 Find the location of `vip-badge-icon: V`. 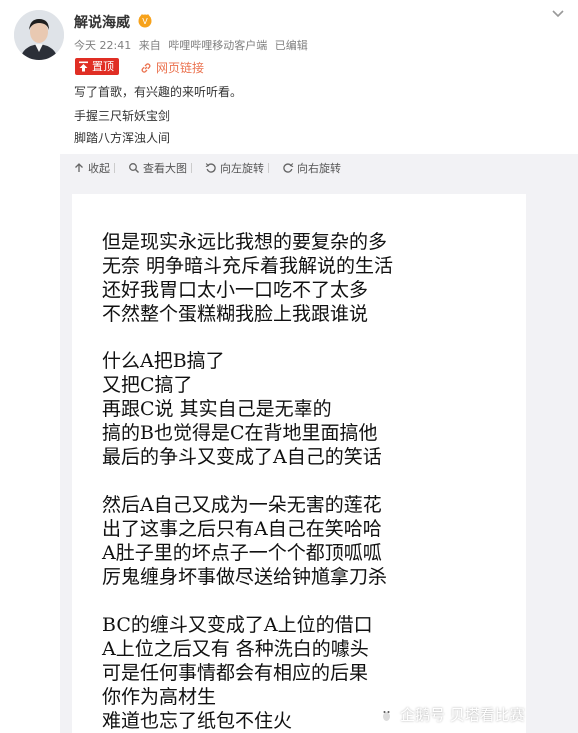

vip-badge-icon: V is located at coordinates (145, 21).